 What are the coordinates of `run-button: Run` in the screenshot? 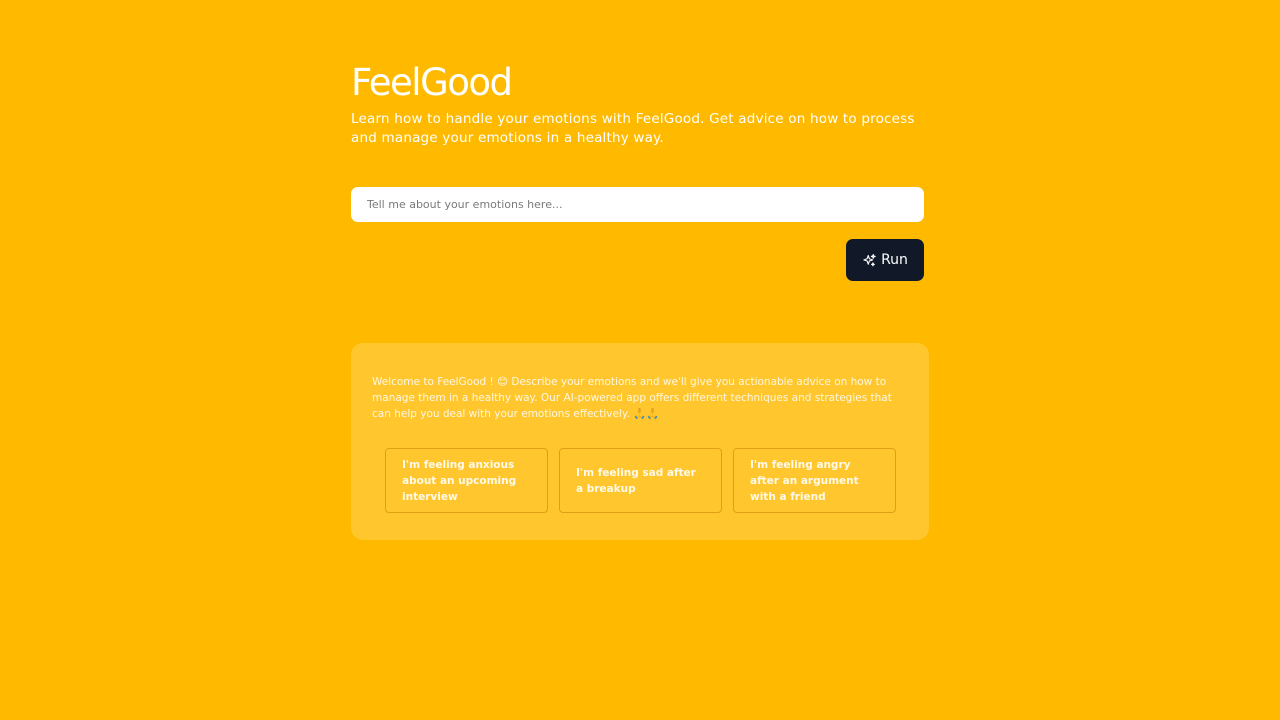 It's located at (885, 260).